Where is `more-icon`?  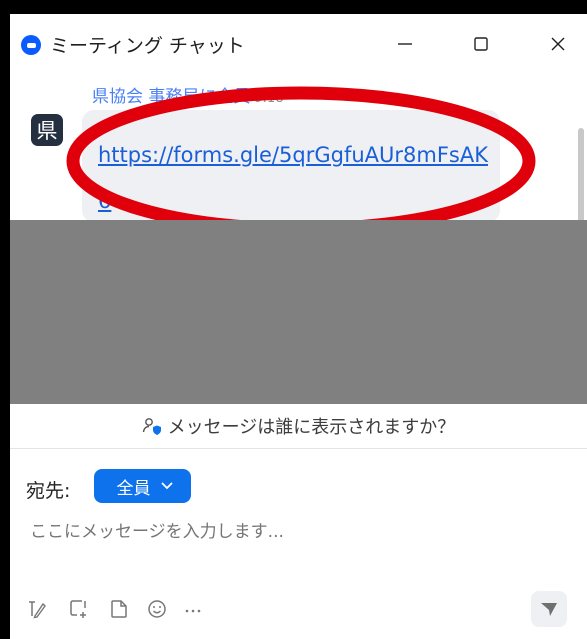
more-icon is located at coordinates (193, 611).